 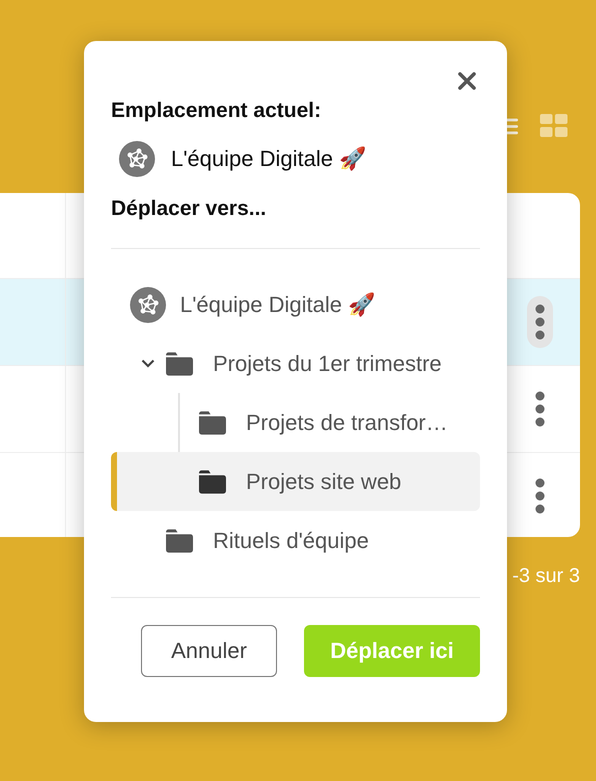 What do you see at coordinates (546, 576) in the screenshot?
I see `pagination-text: -3 sur 3` at bounding box center [546, 576].